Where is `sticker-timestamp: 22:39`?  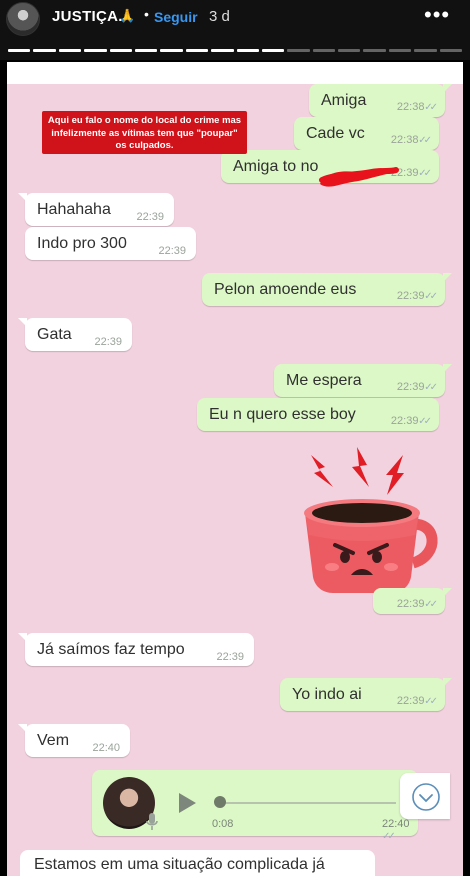 sticker-timestamp: 22:39 is located at coordinates (412, 601).